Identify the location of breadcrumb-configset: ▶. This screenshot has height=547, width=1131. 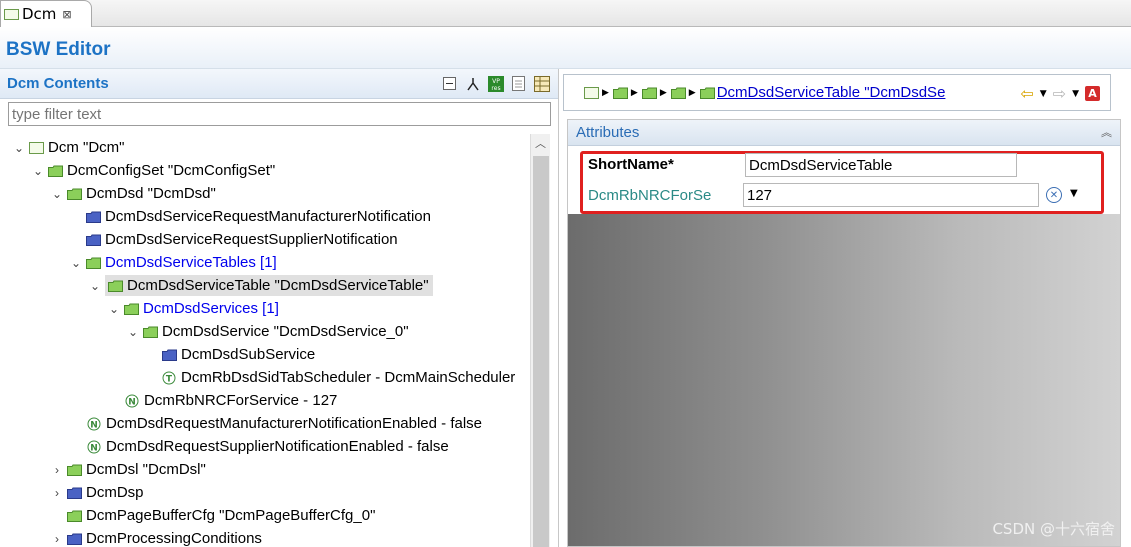
(625, 93).